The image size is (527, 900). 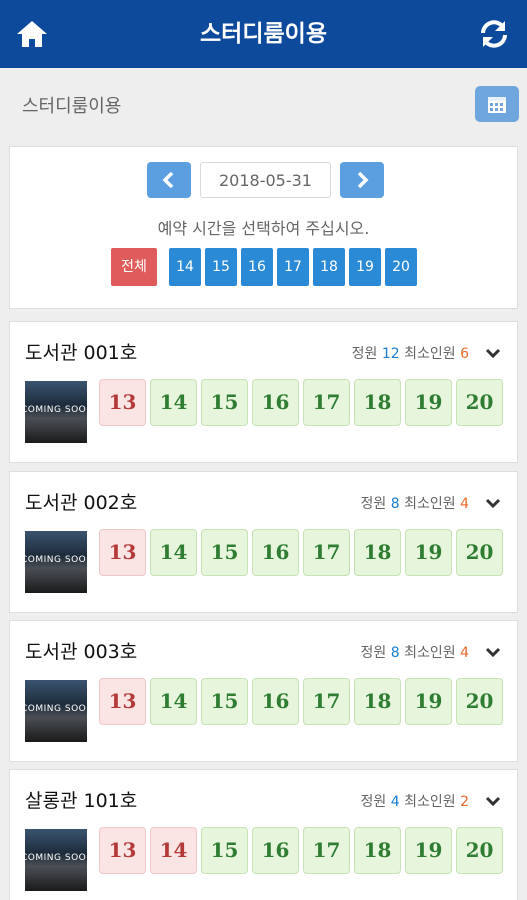 I want to click on prev-date-button, so click(x=169, y=180).